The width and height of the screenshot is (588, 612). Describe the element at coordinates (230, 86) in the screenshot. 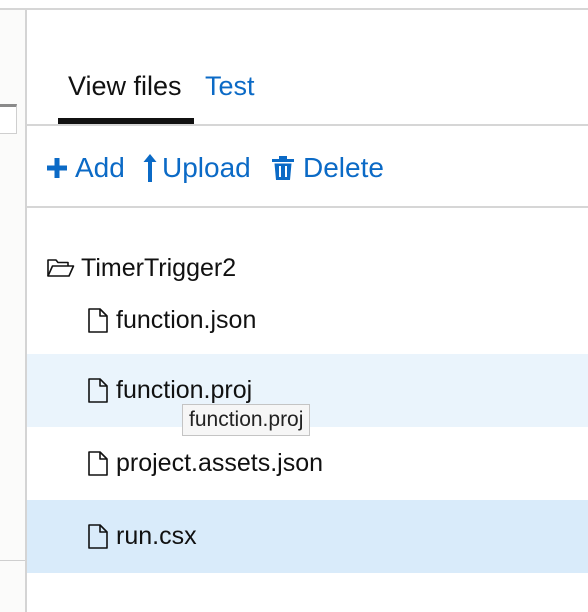

I see `tab-test: Test` at that location.